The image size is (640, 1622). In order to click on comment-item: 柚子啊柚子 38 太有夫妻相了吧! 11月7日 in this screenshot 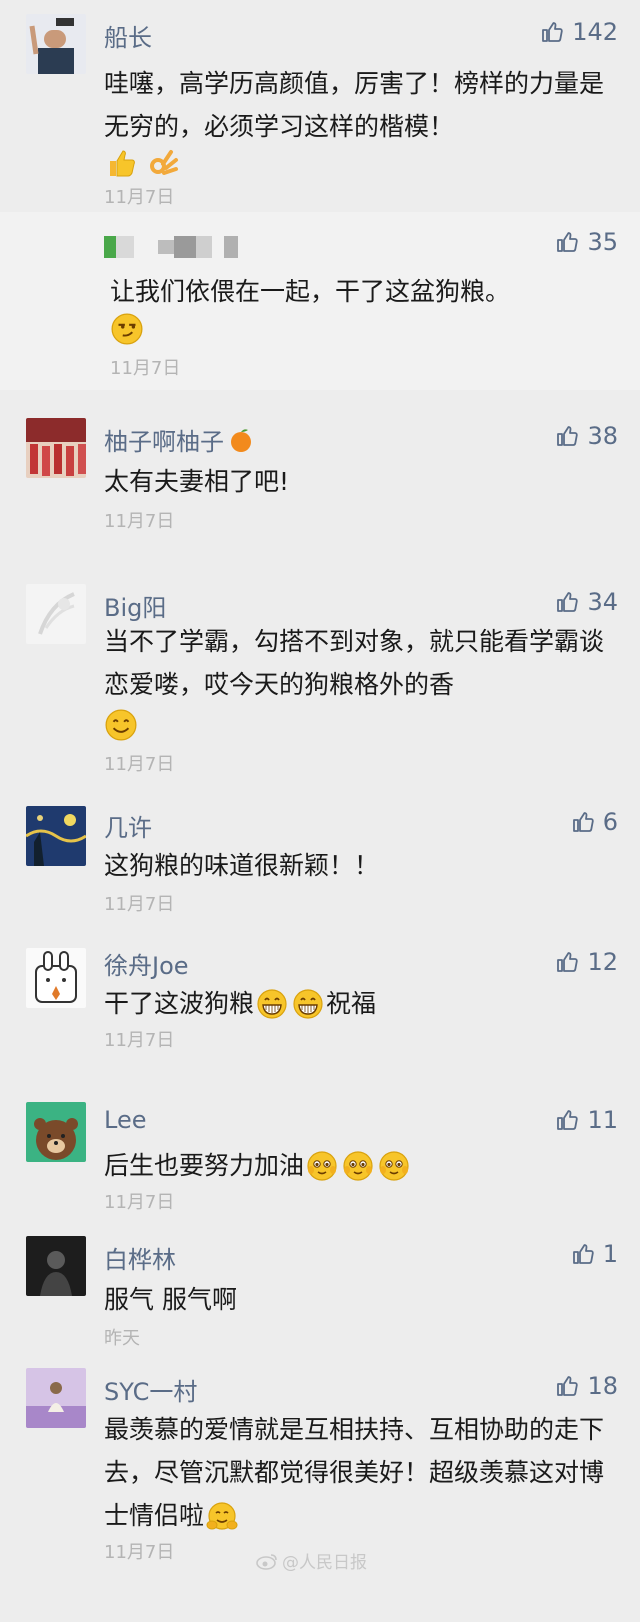, I will do `click(320, 479)`.